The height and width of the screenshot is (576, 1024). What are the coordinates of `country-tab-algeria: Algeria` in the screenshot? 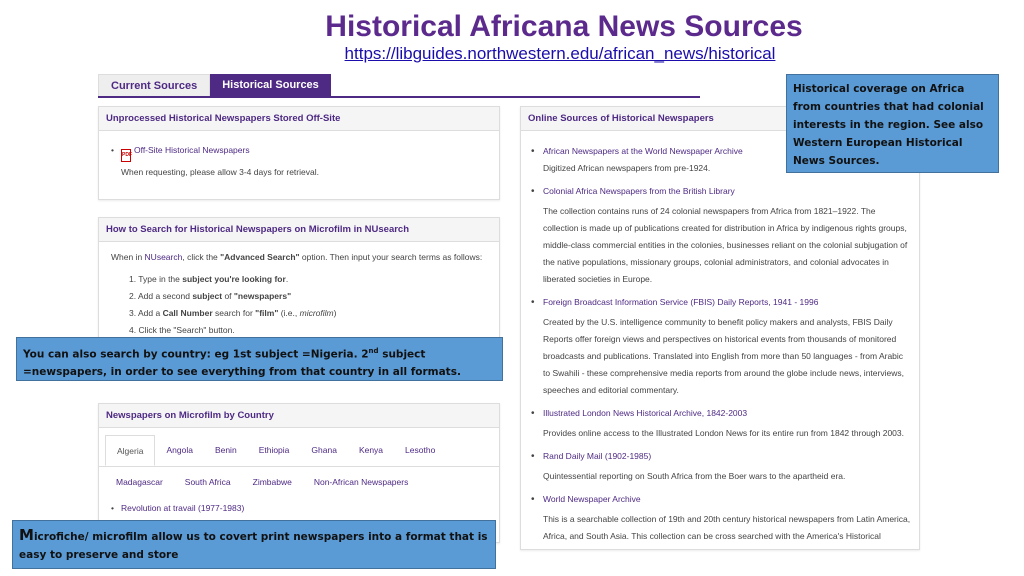 It's located at (130, 450).